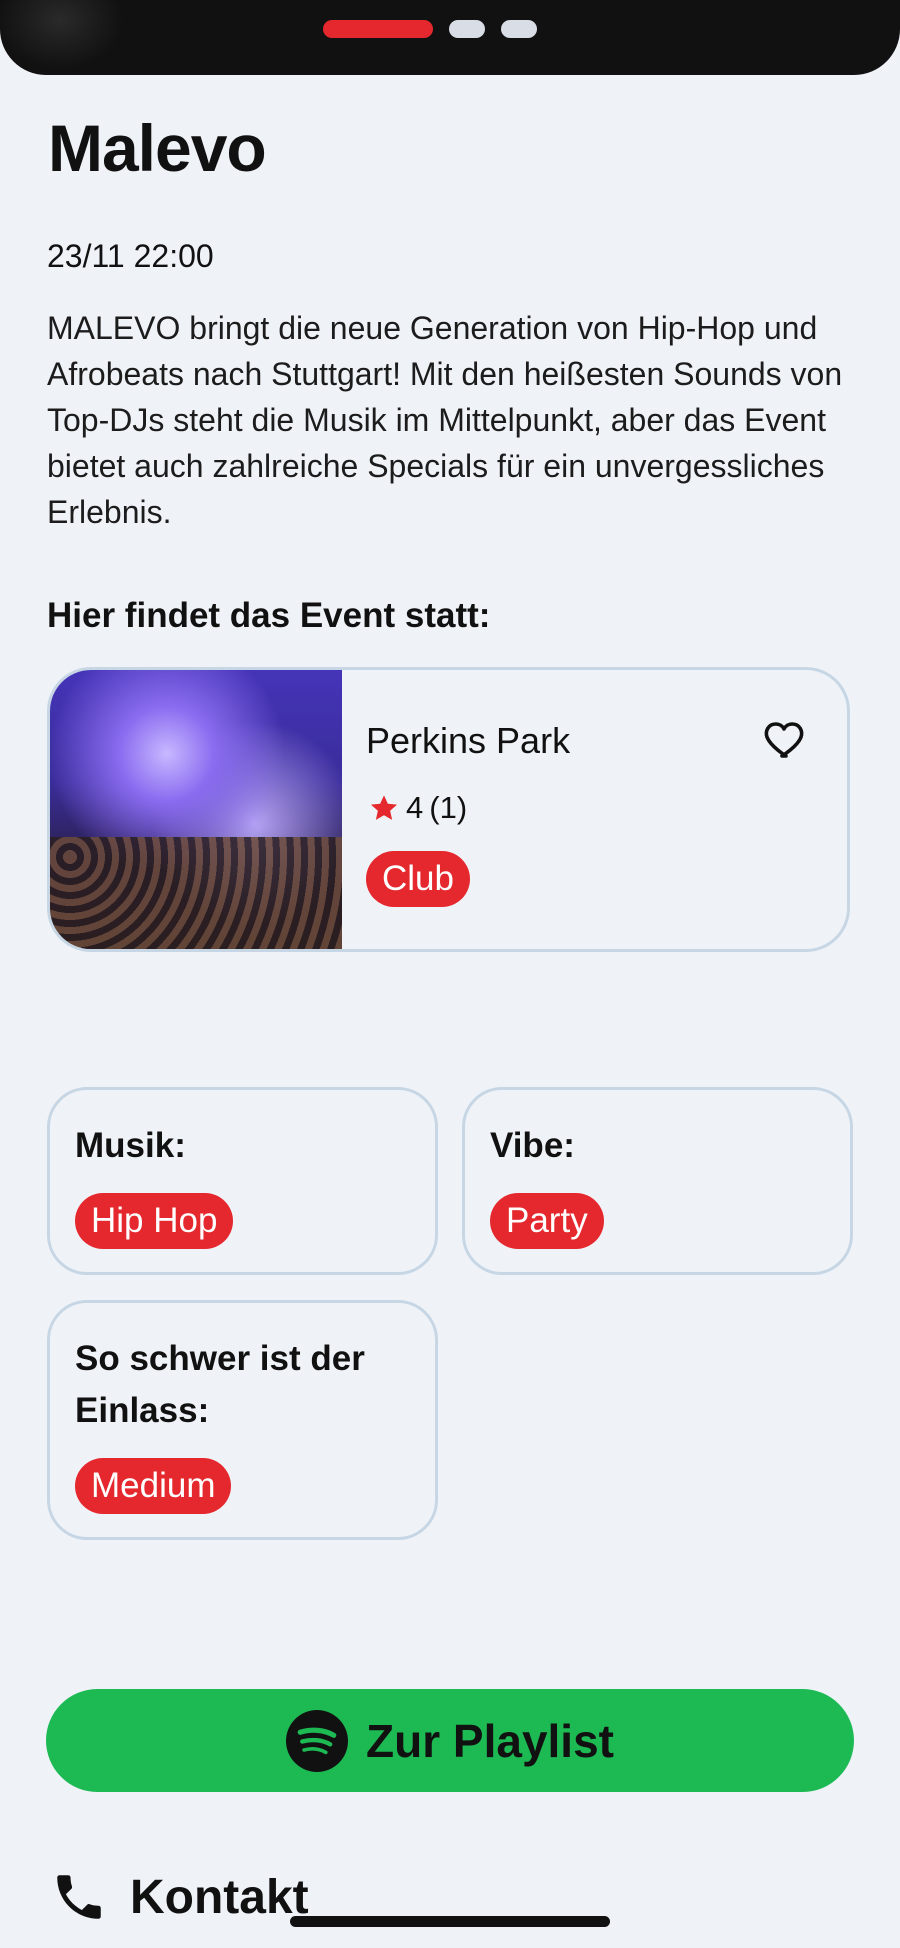  I want to click on contact-section: Kontakt, so click(179, 1897).